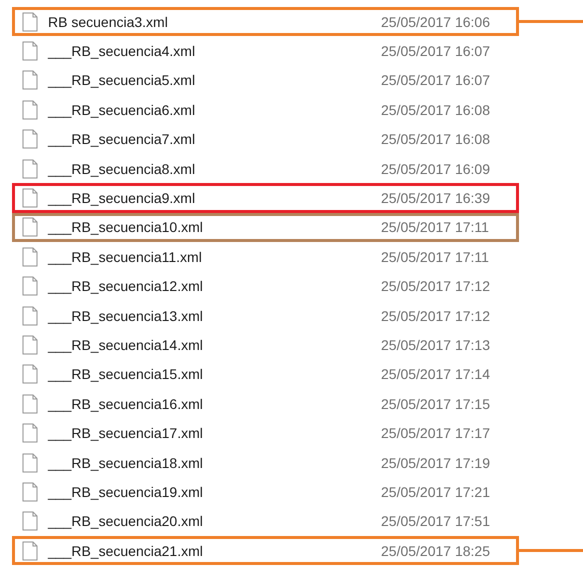 This screenshot has width=583, height=567. I want to click on date-modified: 25/05/2017 17:15, so click(436, 404).